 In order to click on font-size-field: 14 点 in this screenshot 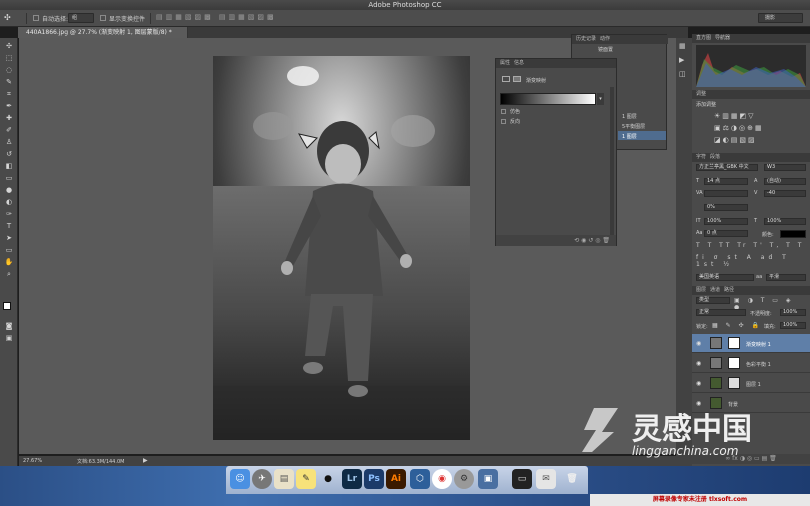, I will do `click(726, 181)`.